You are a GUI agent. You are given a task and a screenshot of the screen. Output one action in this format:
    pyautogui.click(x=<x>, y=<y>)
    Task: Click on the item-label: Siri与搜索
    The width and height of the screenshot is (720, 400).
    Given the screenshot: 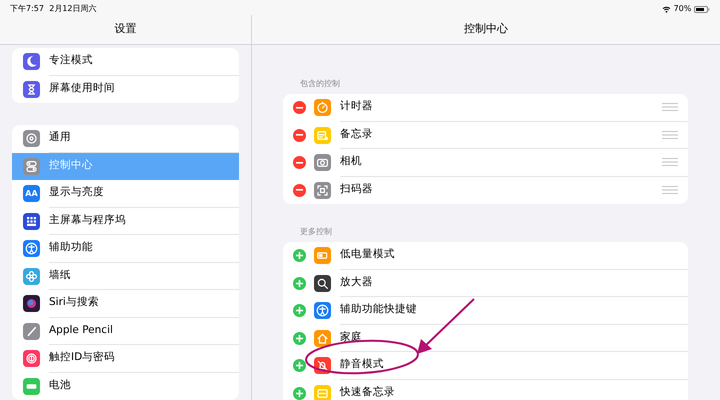 What is the action you would take?
    pyautogui.click(x=74, y=302)
    